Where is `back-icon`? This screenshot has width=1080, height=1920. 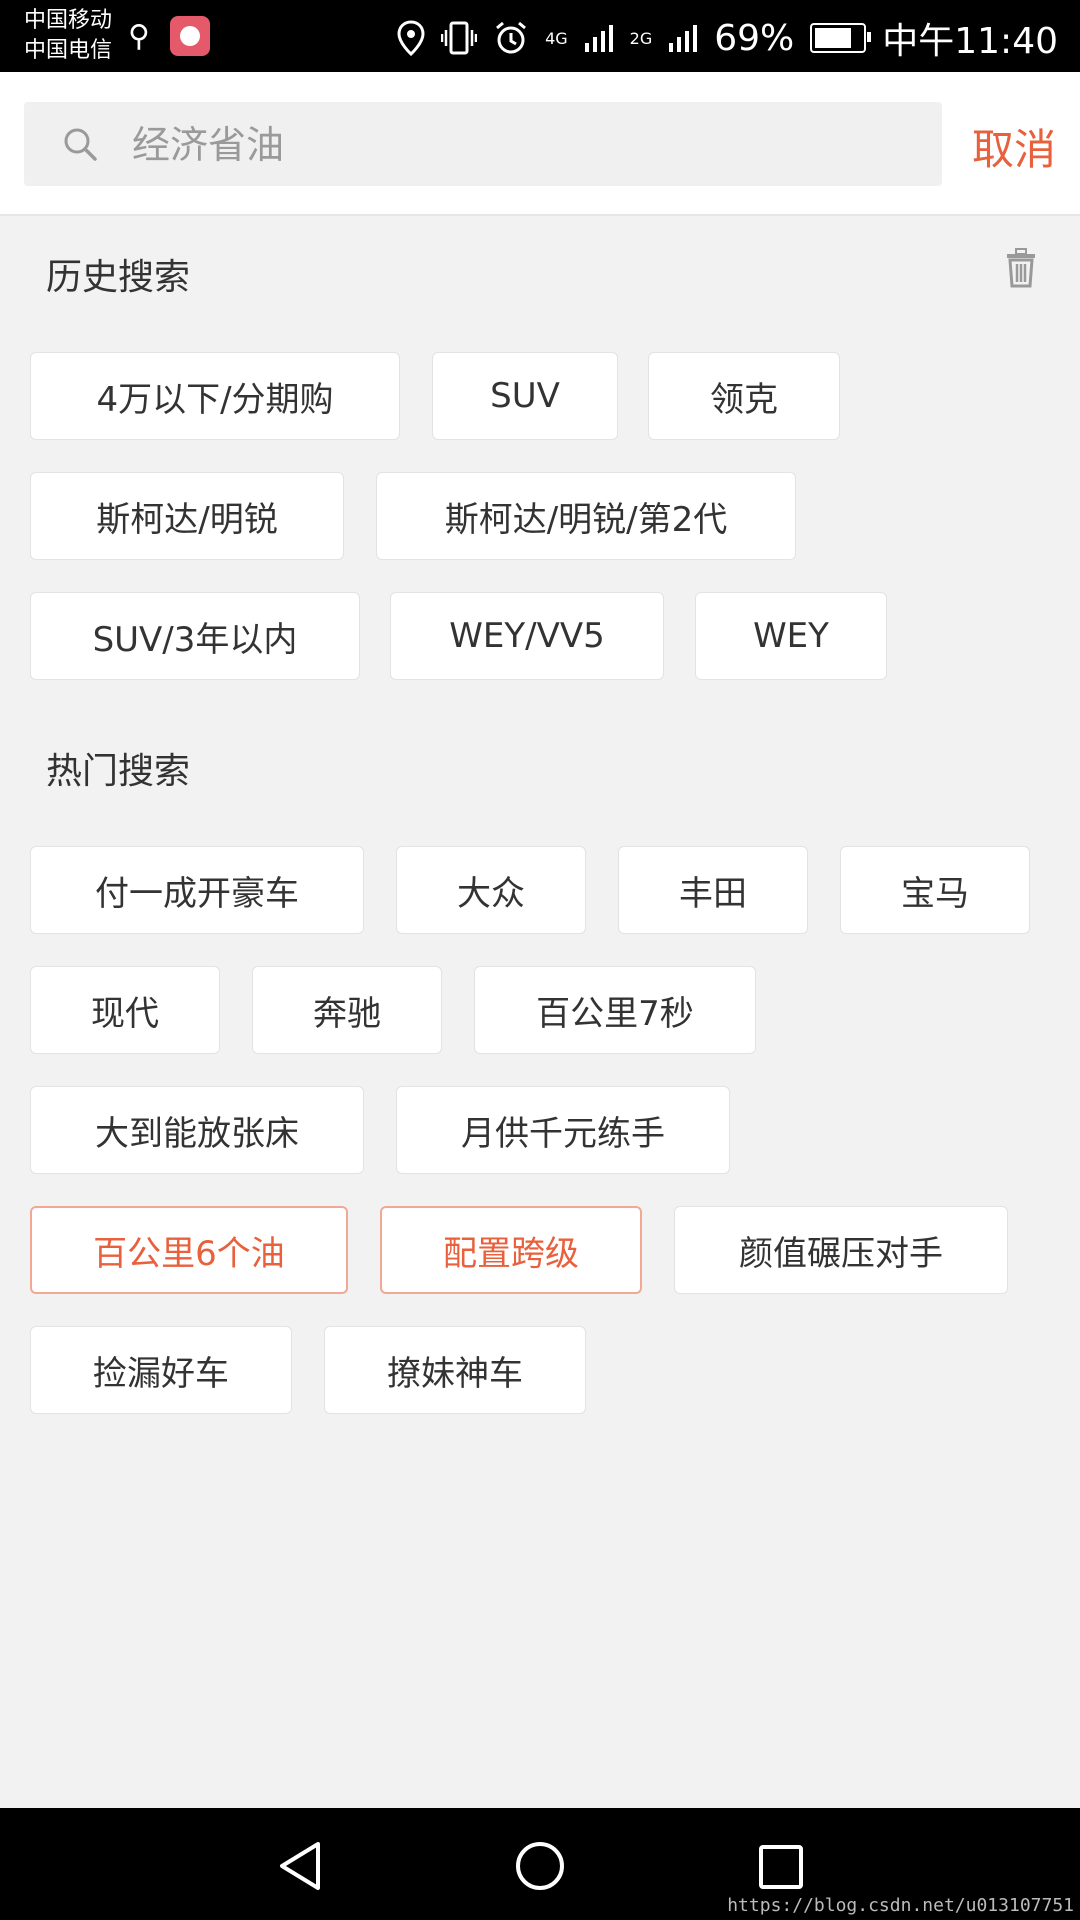 back-icon is located at coordinates (300, 1866).